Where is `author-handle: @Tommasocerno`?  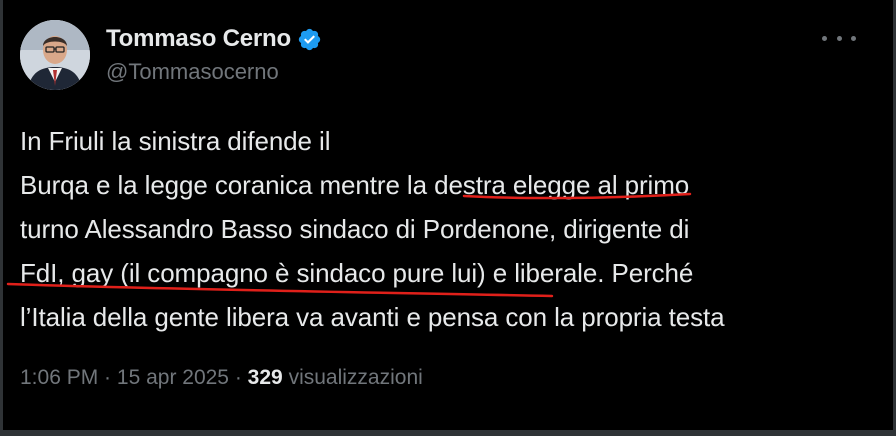
author-handle: @Tommasocerno is located at coordinates (214, 72).